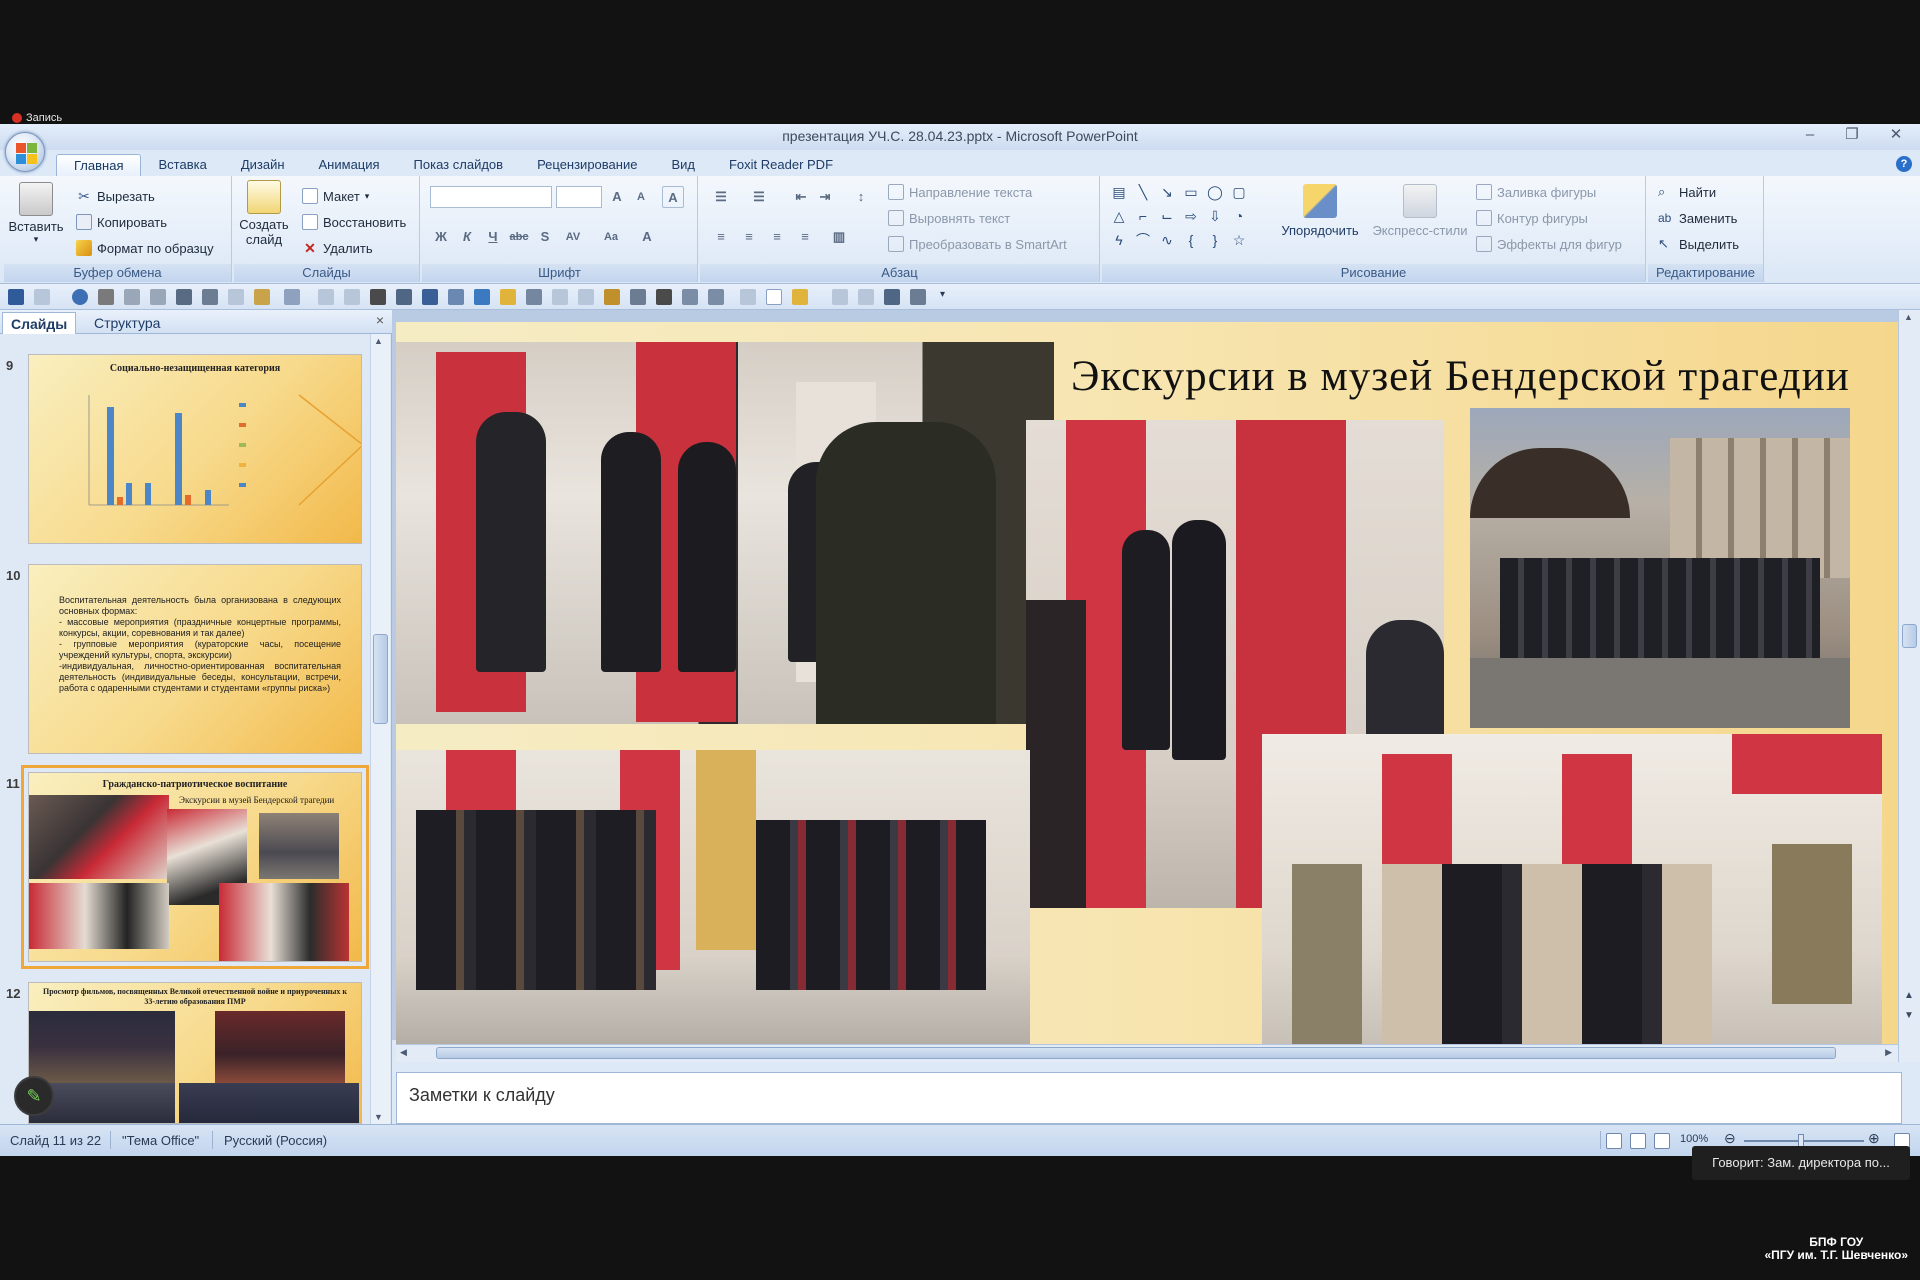 The width and height of the screenshot is (1920, 1280). Describe the element at coordinates (1320, 211) in the screenshot. I see `arrange-button: Упорядочить` at that location.